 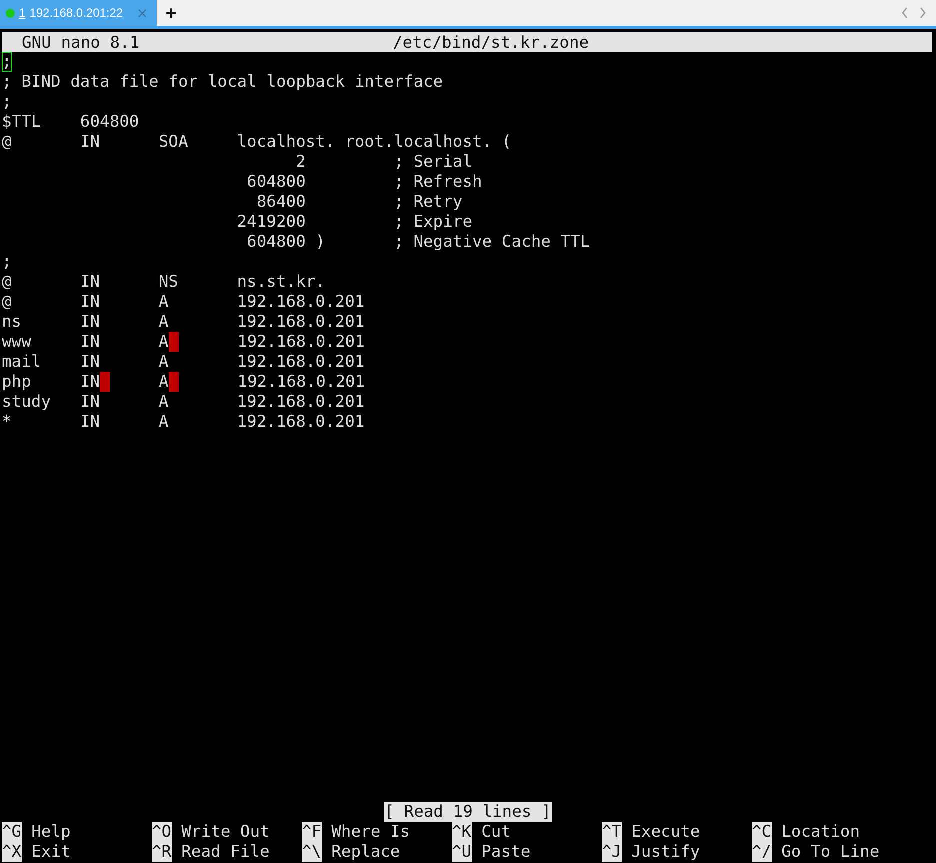 What do you see at coordinates (462, 832) in the screenshot?
I see `shortcut-key: ^K` at bounding box center [462, 832].